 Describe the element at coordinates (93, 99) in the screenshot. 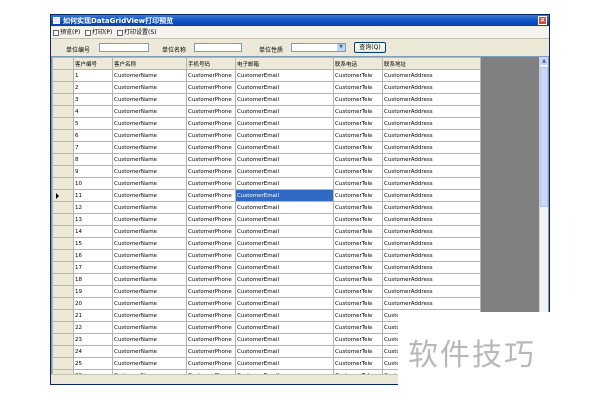

I see `table-cell: 3` at that location.